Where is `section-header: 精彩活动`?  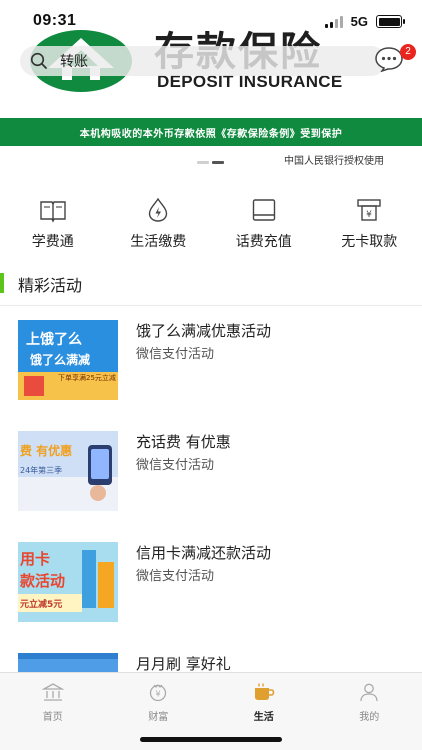 section-header: 精彩活动 is located at coordinates (211, 288).